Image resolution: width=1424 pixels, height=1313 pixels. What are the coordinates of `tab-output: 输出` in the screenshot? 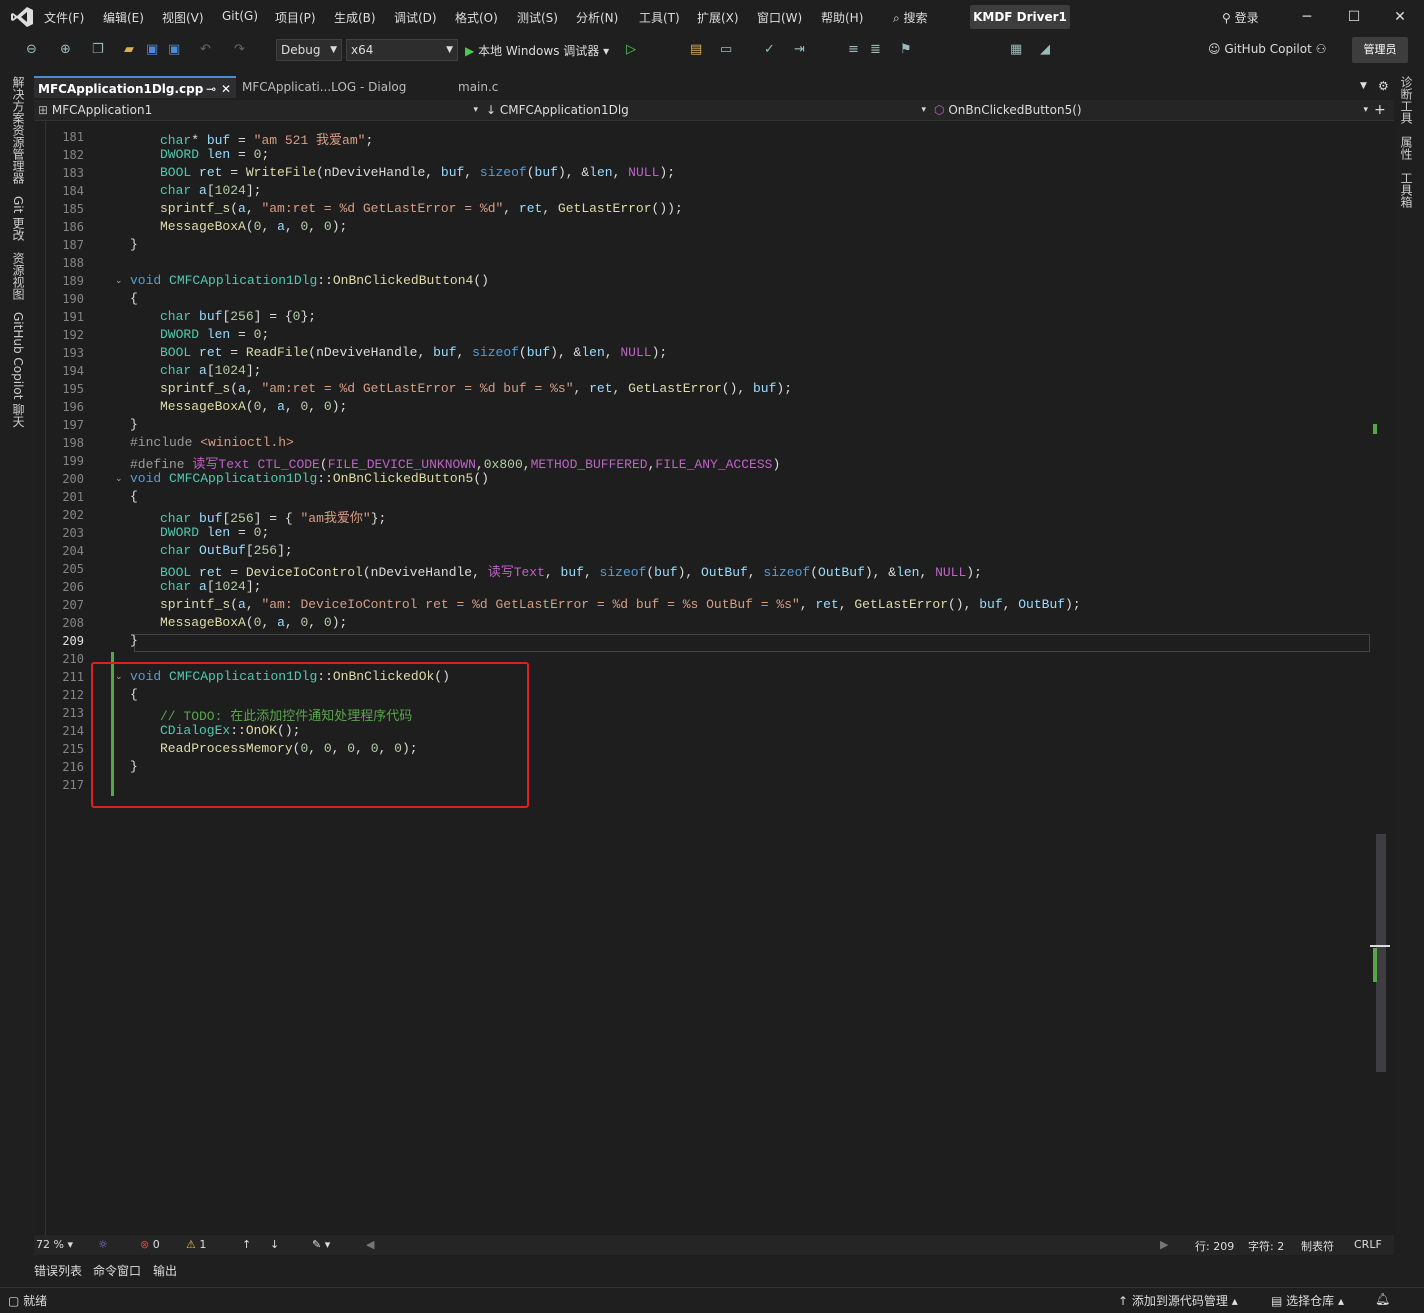 It's located at (165, 1270).